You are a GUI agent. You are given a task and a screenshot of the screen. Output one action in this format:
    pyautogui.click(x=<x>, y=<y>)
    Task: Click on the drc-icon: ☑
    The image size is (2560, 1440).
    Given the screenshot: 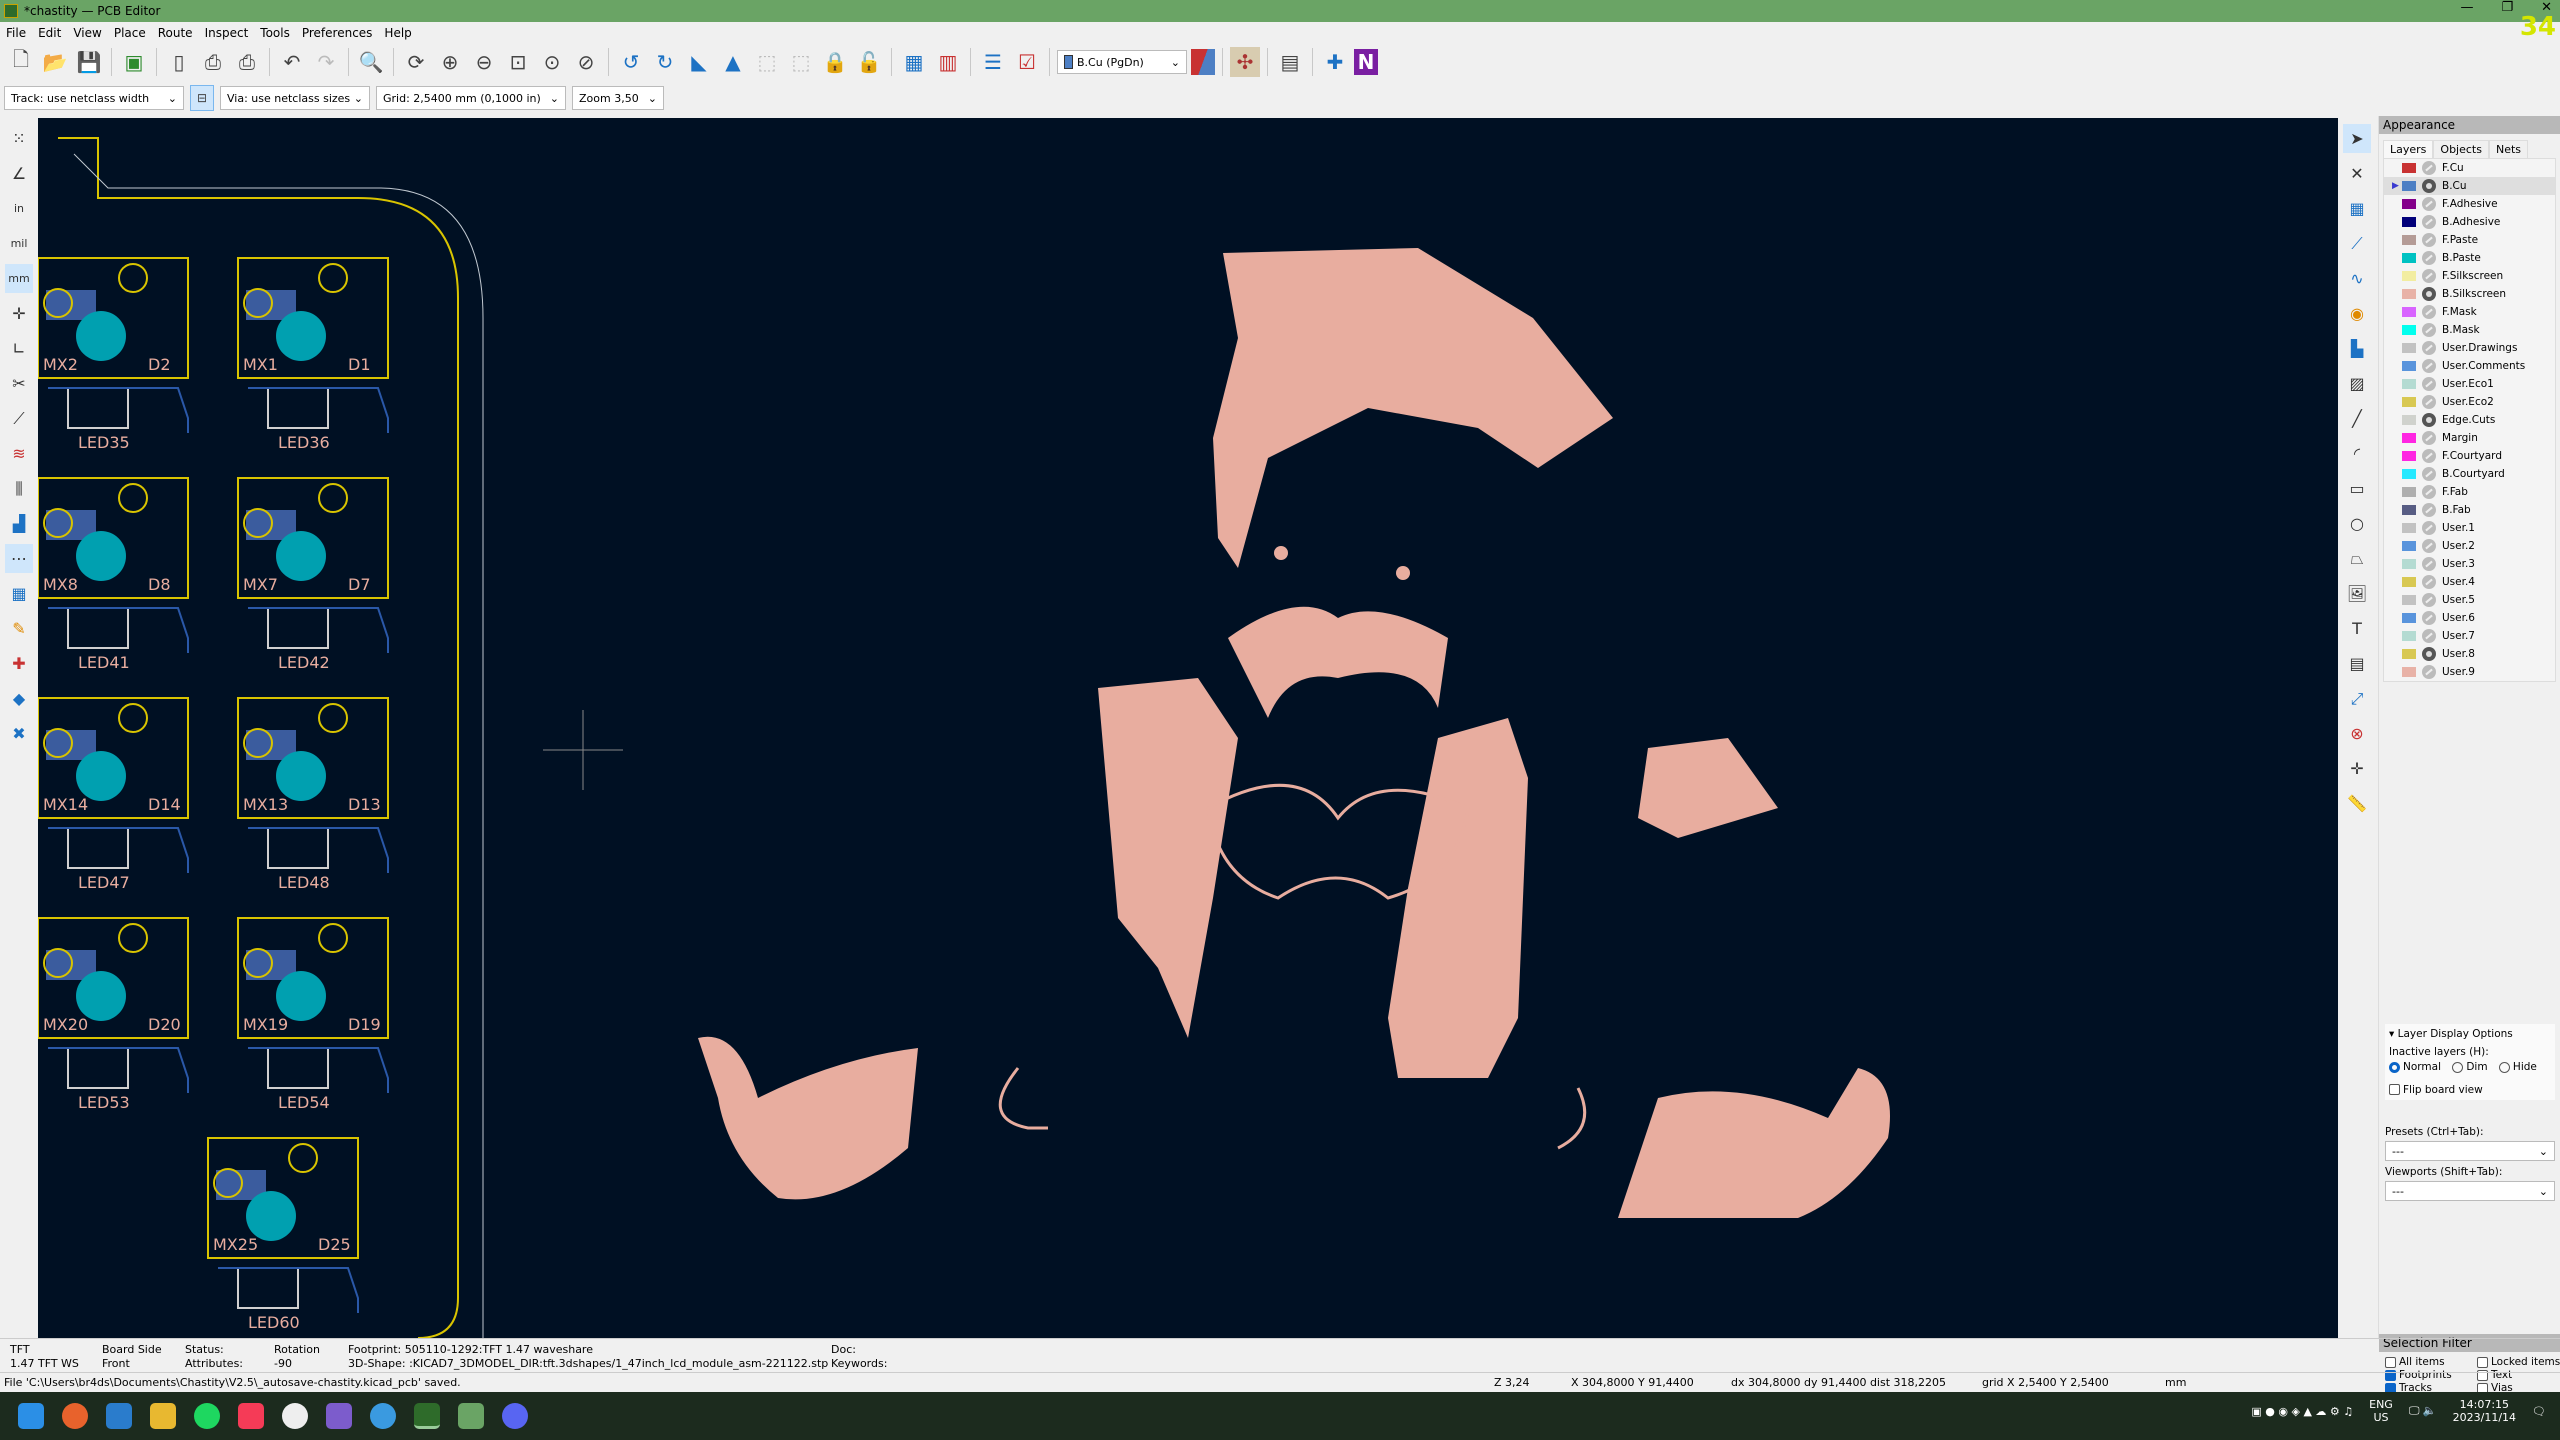 What is the action you would take?
    pyautogui.click(x=1027, y=62)
    